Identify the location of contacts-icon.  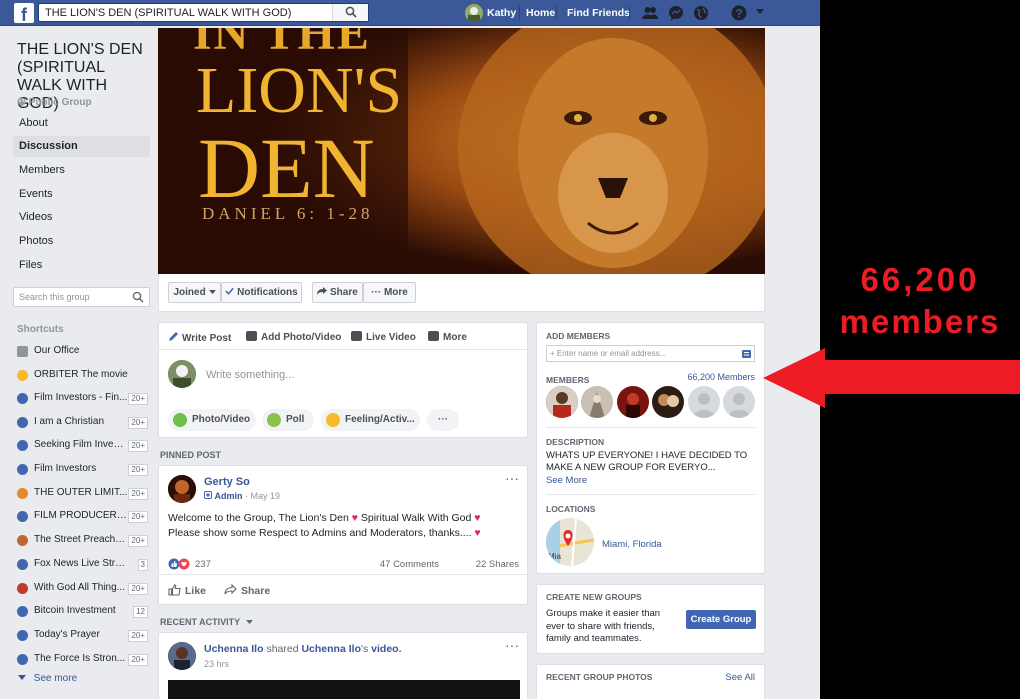
(746, 354).